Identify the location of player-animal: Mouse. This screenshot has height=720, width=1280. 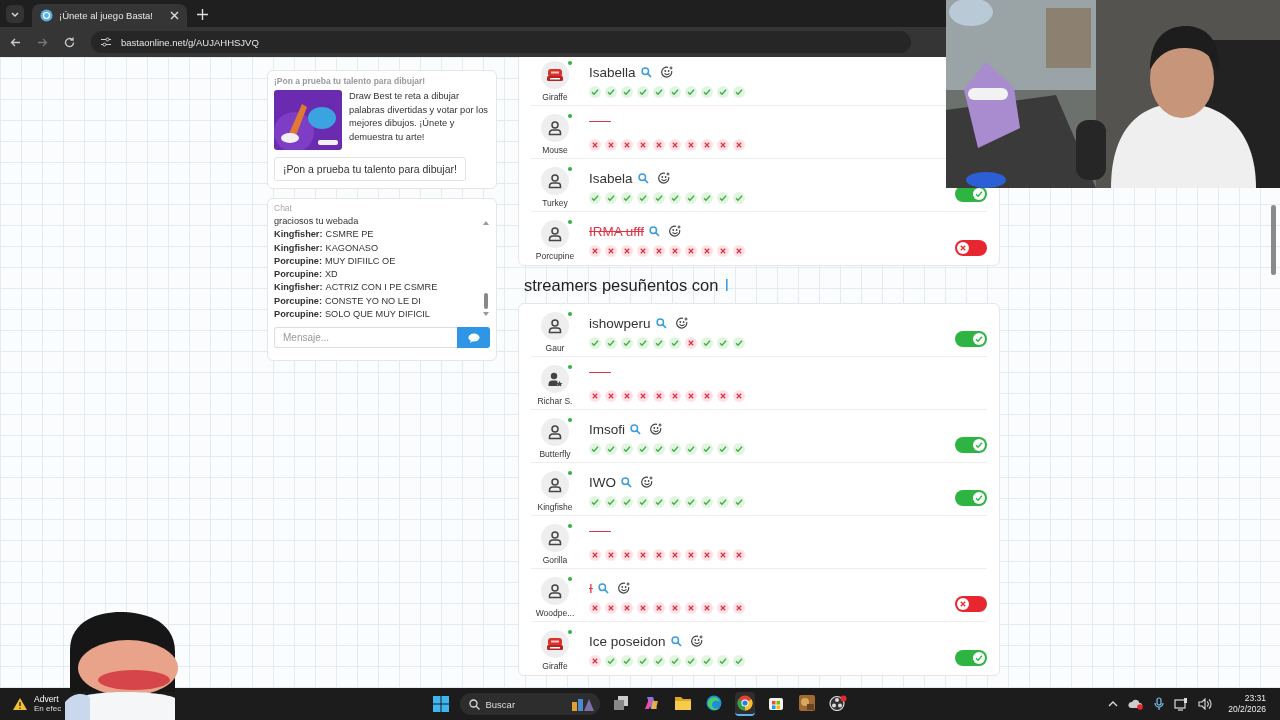
(555, 150).